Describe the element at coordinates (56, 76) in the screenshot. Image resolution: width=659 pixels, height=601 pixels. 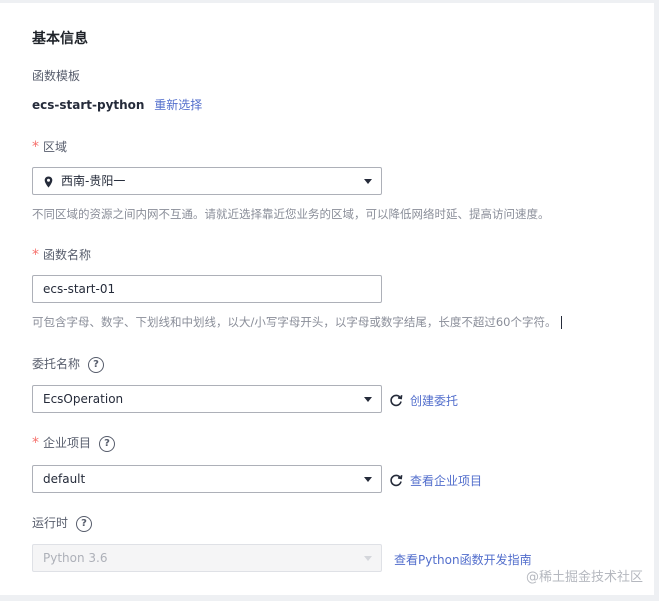
I see `template-label: 函数模板` at that location.